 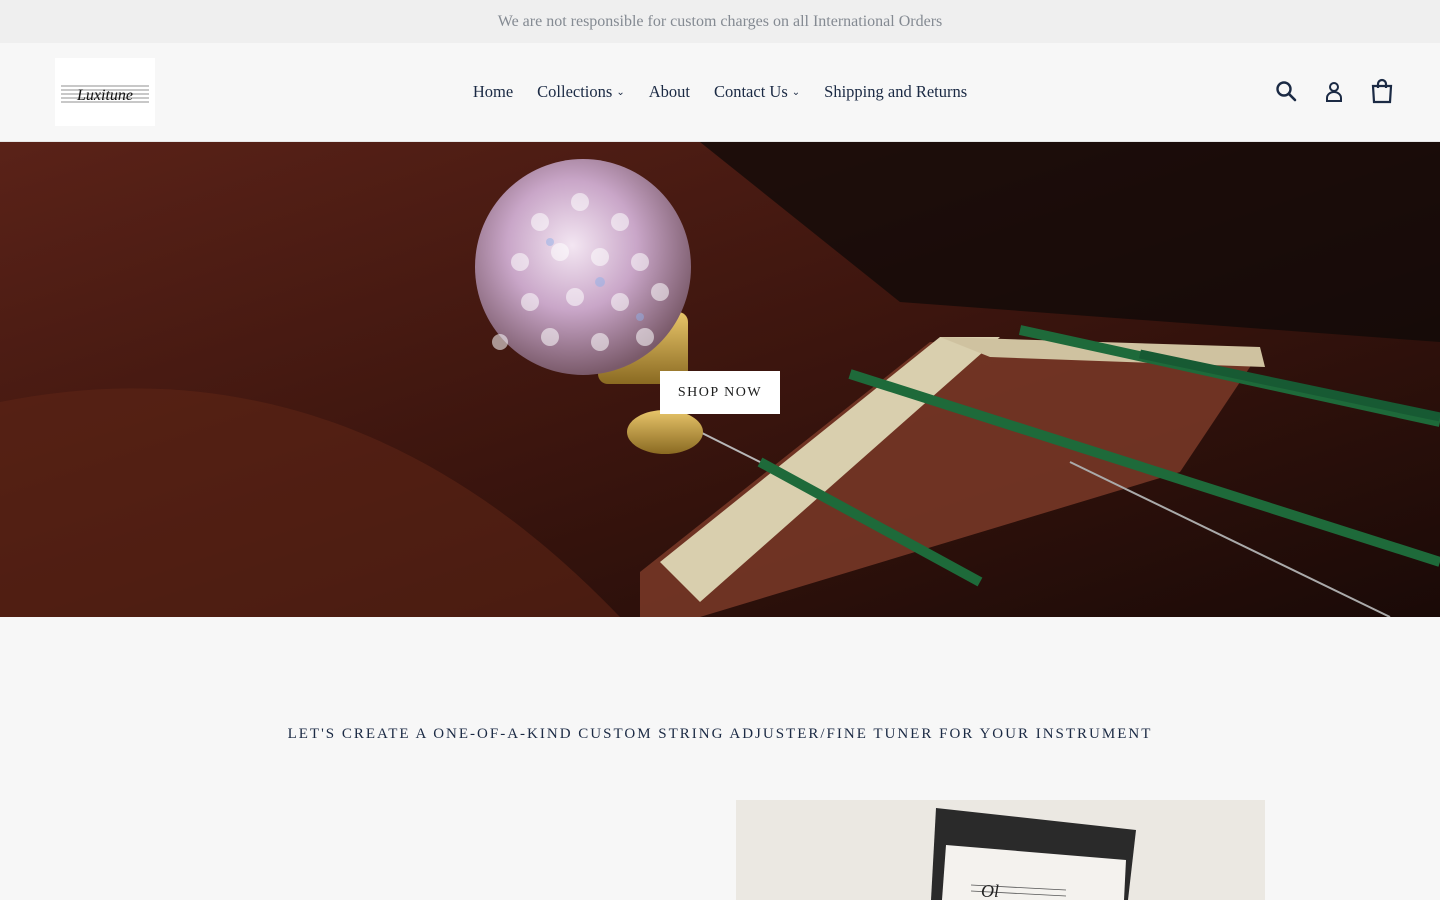 I want to click on logo-image: Luxitune, so click(x=105, y=94).